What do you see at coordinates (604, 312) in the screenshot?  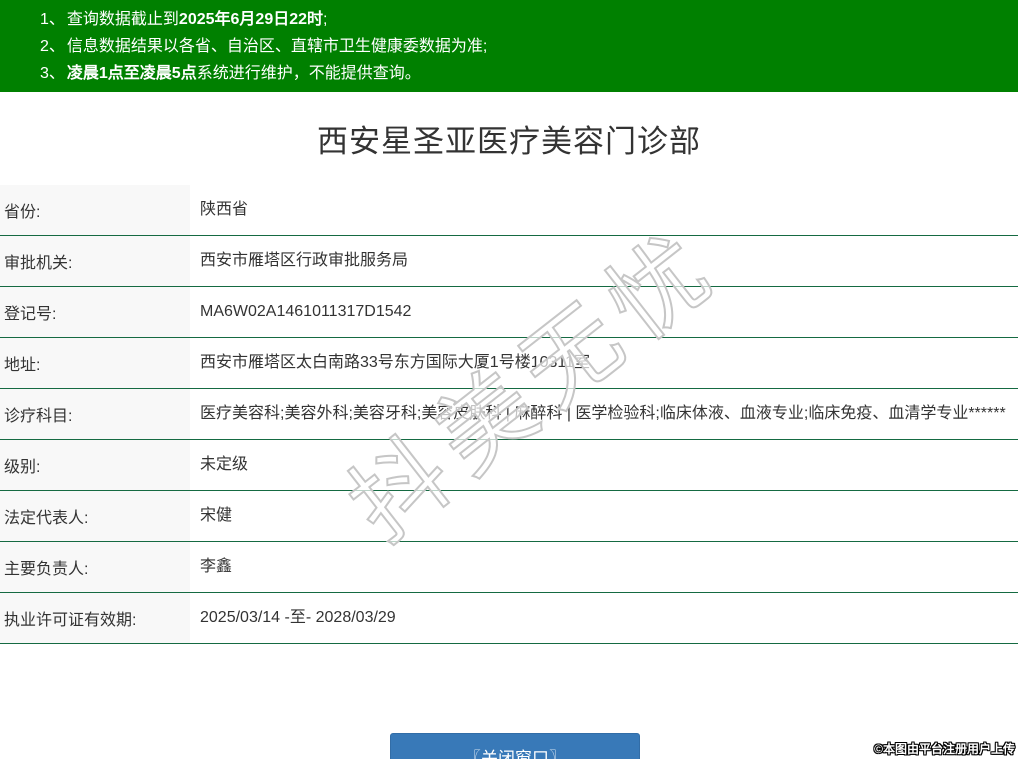 I see `field-value: MA6W02A1461011317D1542` at bounding box center [604, 312].